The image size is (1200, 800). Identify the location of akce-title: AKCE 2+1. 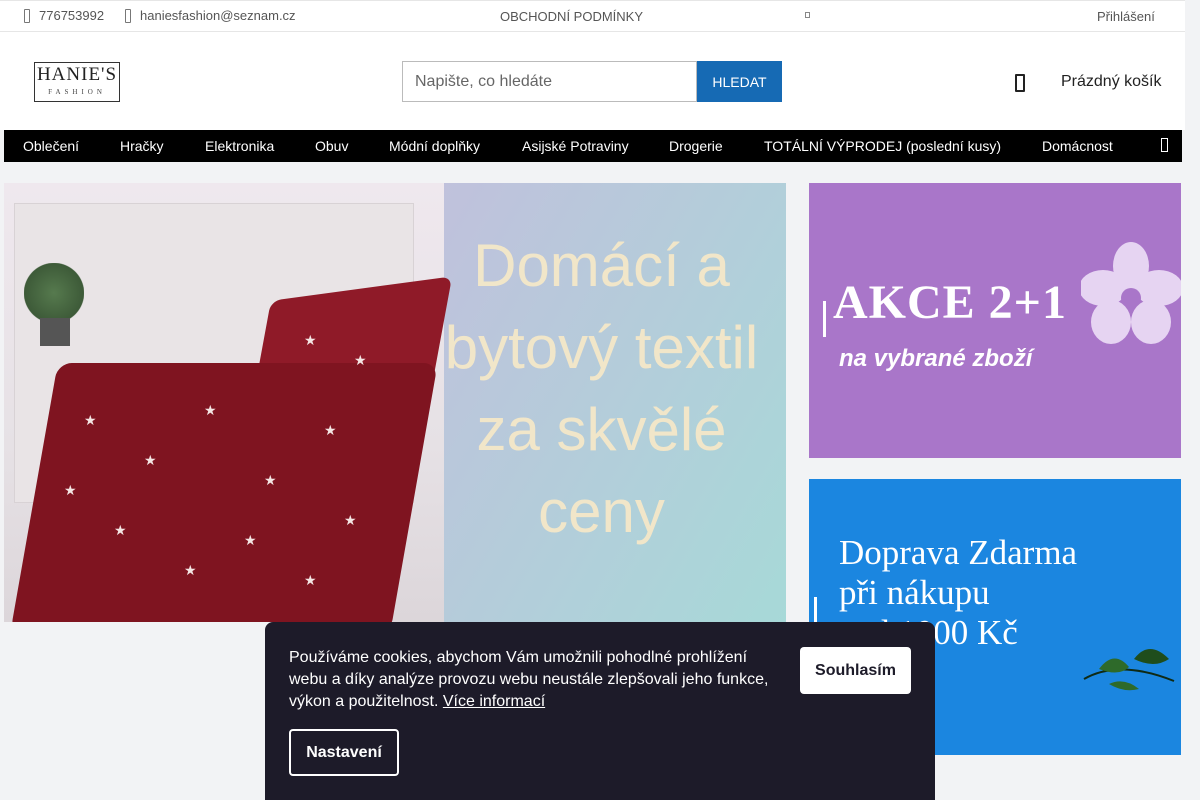
(950, 302).